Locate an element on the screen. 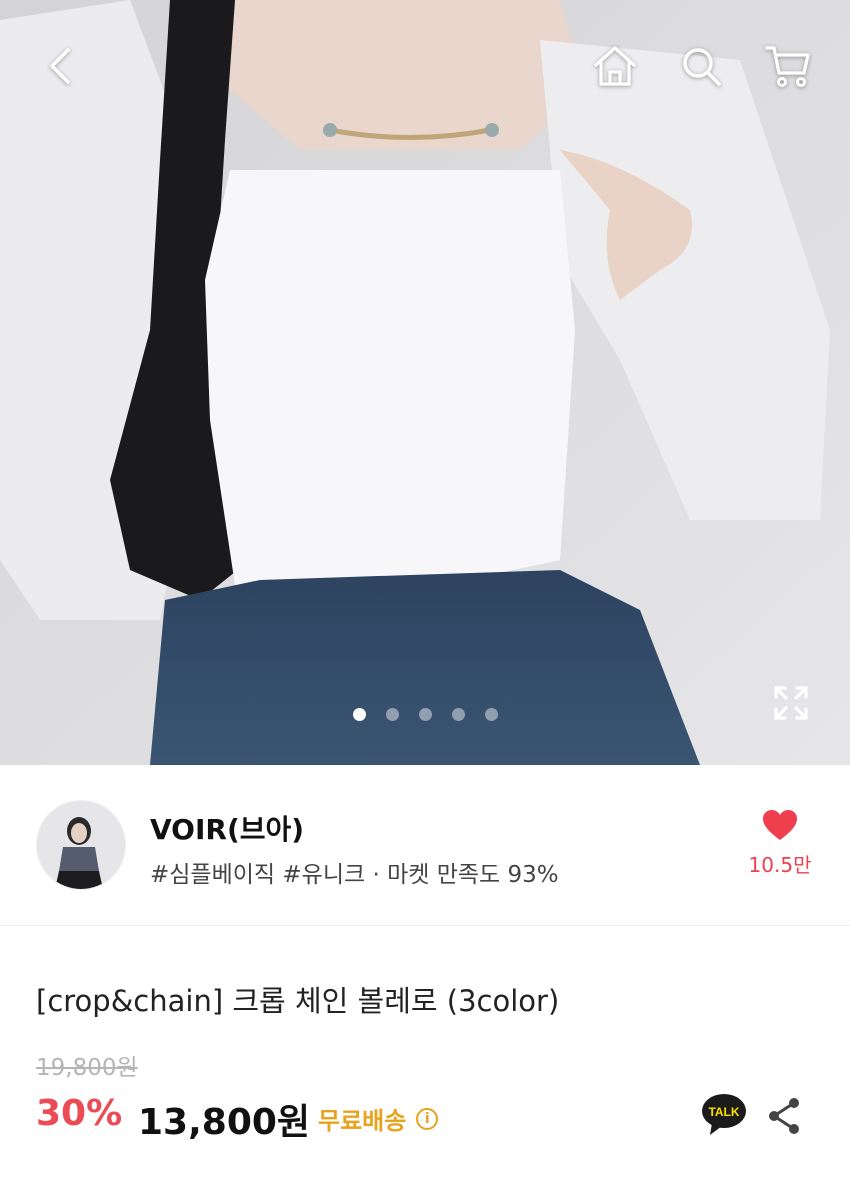  cart-button is located at coordinates (788, 66).